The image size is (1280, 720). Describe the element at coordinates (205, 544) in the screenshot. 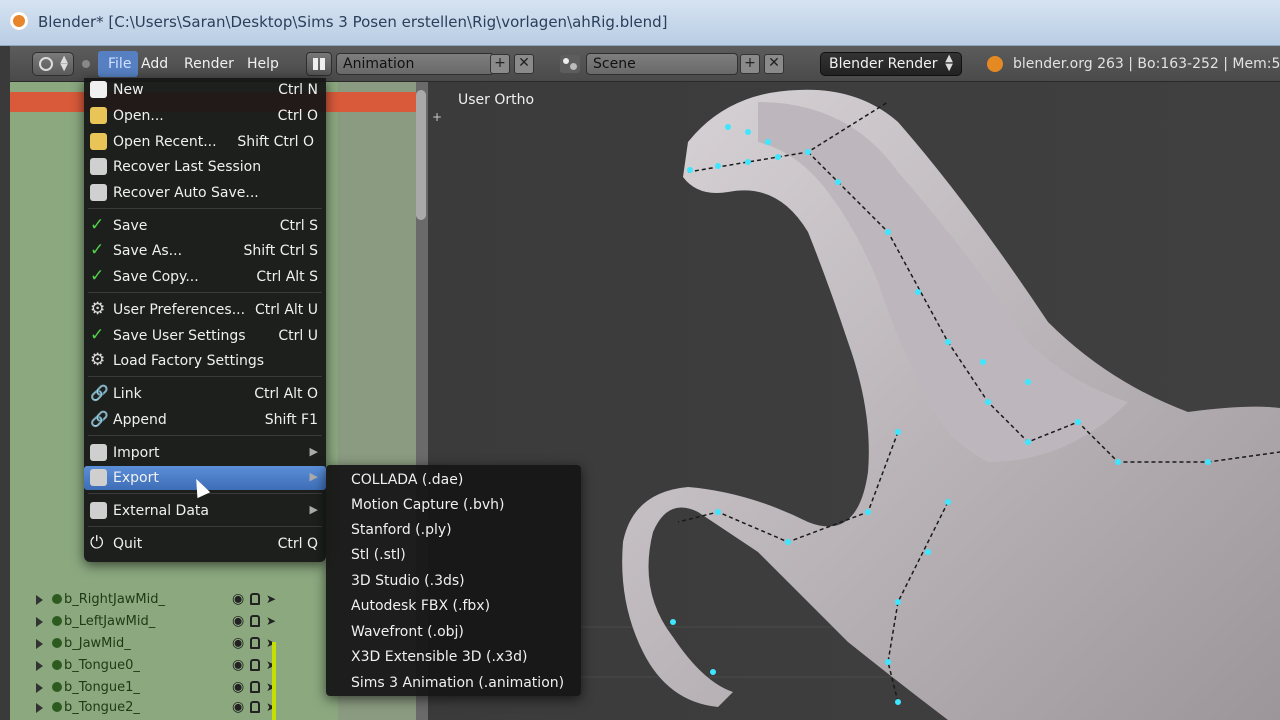

I see `file-menu-item-quit: ⏻ Quit Ctrl Q` at that location.